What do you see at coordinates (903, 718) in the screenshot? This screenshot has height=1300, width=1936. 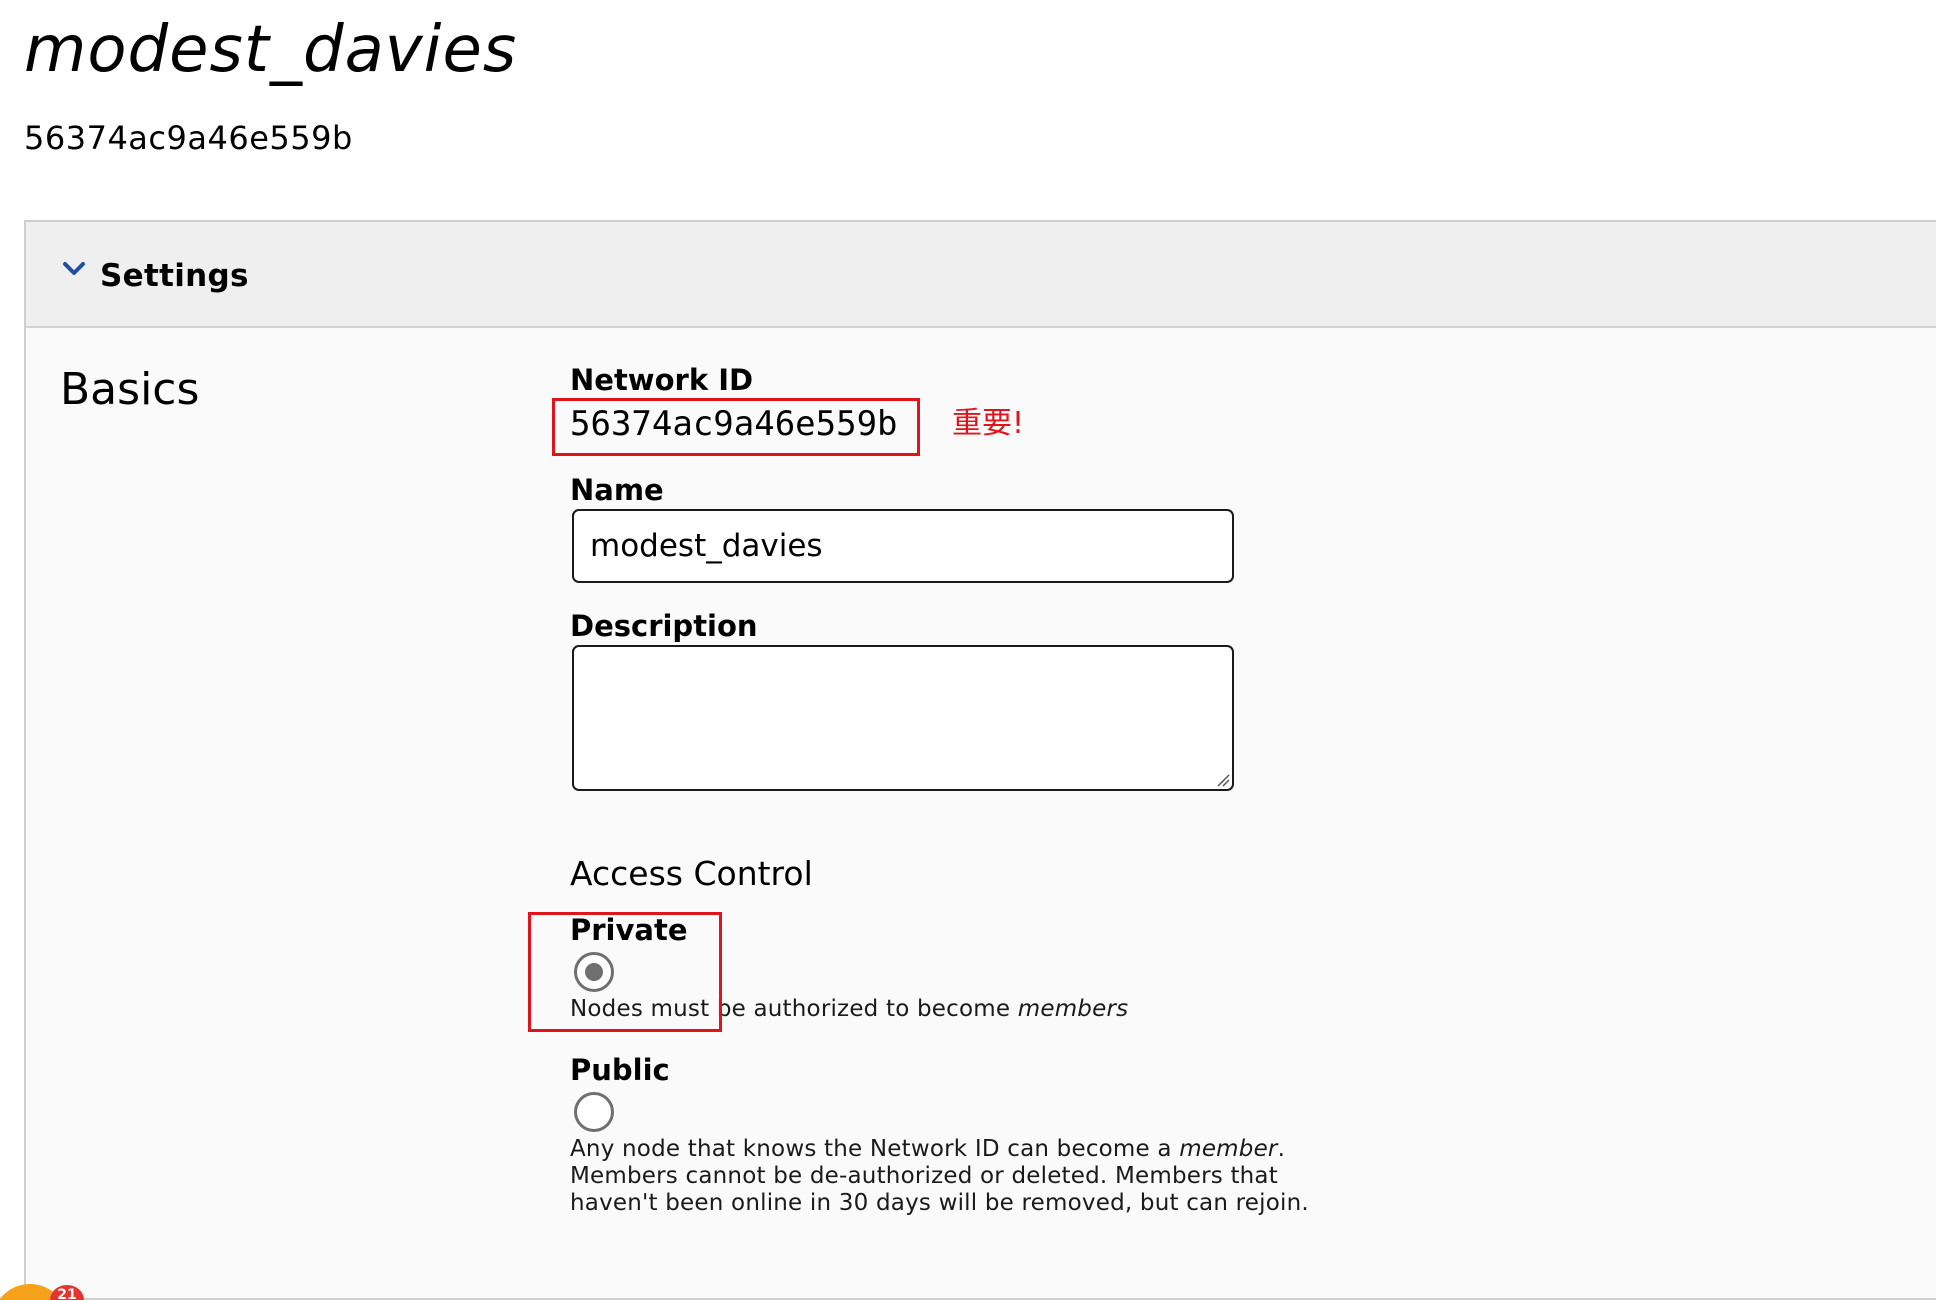 I see `description-textarea` at bounding box center [903, 718].